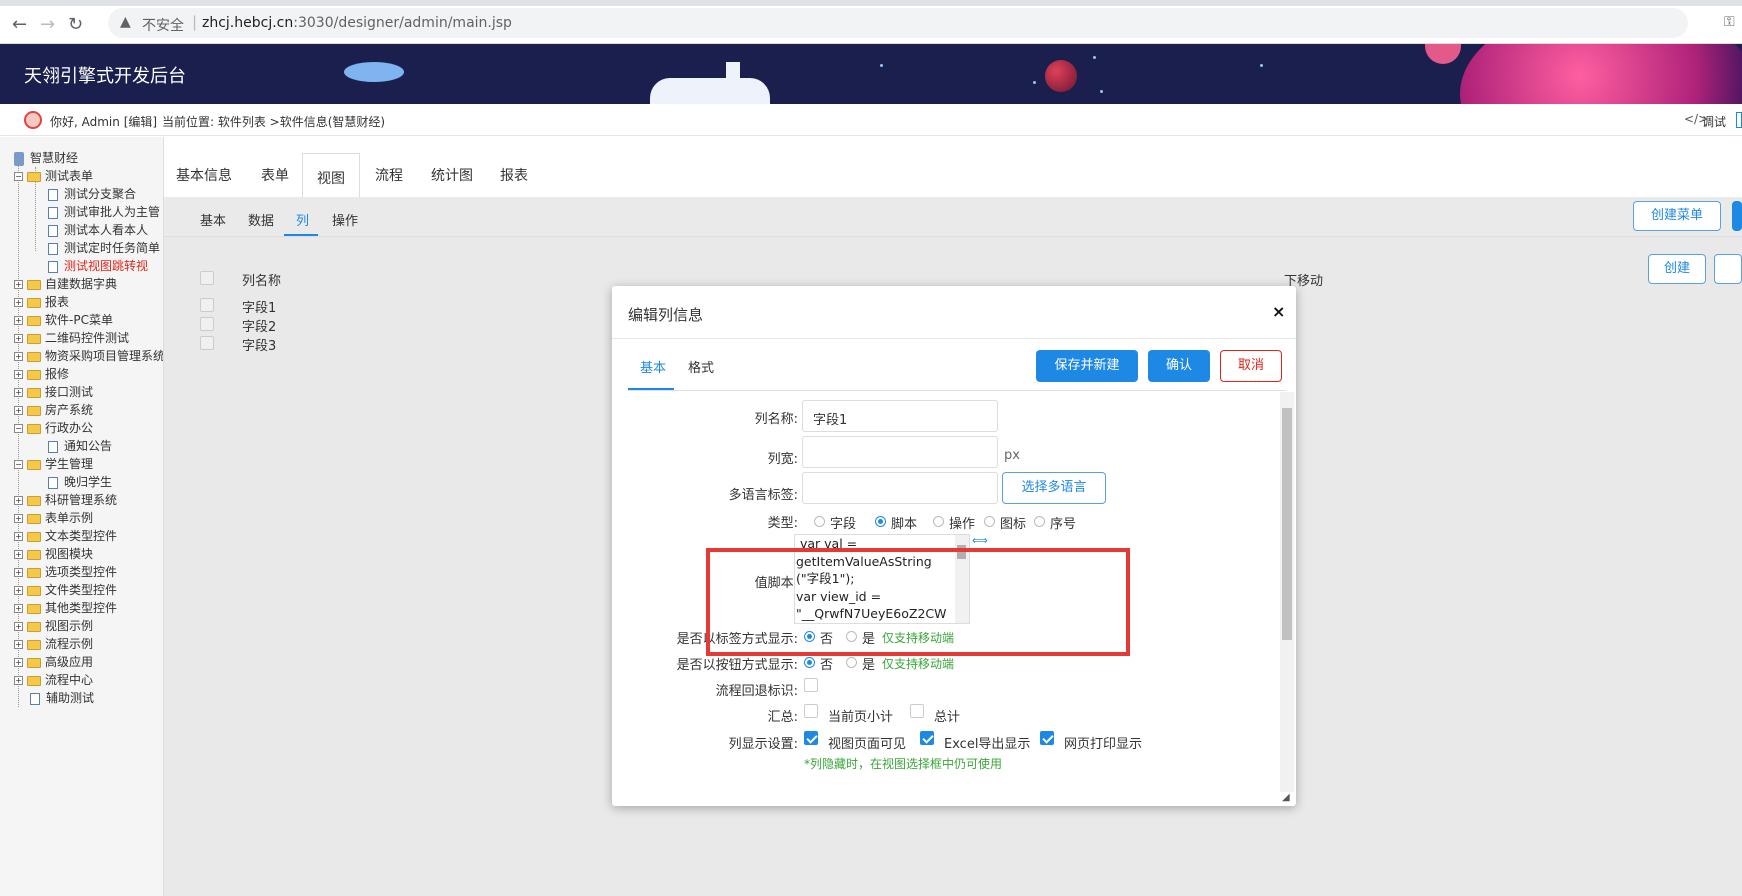 The width and height of the screenshot is (1742, 896). What do you see at coordinates (62, 698) in the screenshot?
I see `tree-item: 辅助测试` at bounding box center [62, 698].